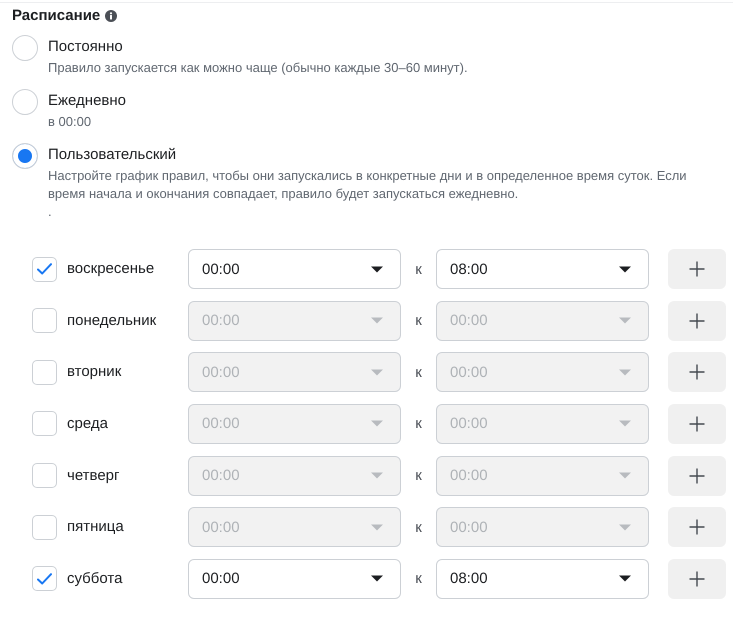 This screenshot has height=619, width=733. Describe the element at coordinates (70, 122) in the screenshot. I see `option-description: в 00:00` at that location.